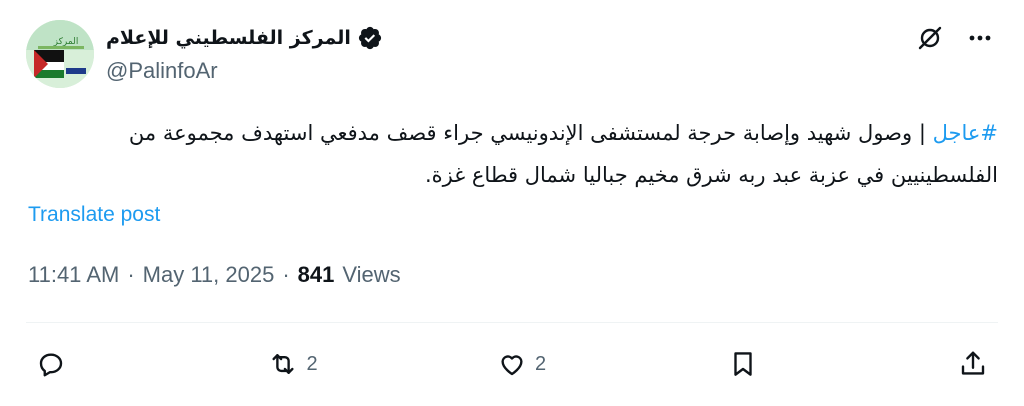 The width and height of the screenshot is (1024, 406). What do you see at coordinates (512, 322) in the screenshot?
I see `divider` at bounding box center [512, 322].